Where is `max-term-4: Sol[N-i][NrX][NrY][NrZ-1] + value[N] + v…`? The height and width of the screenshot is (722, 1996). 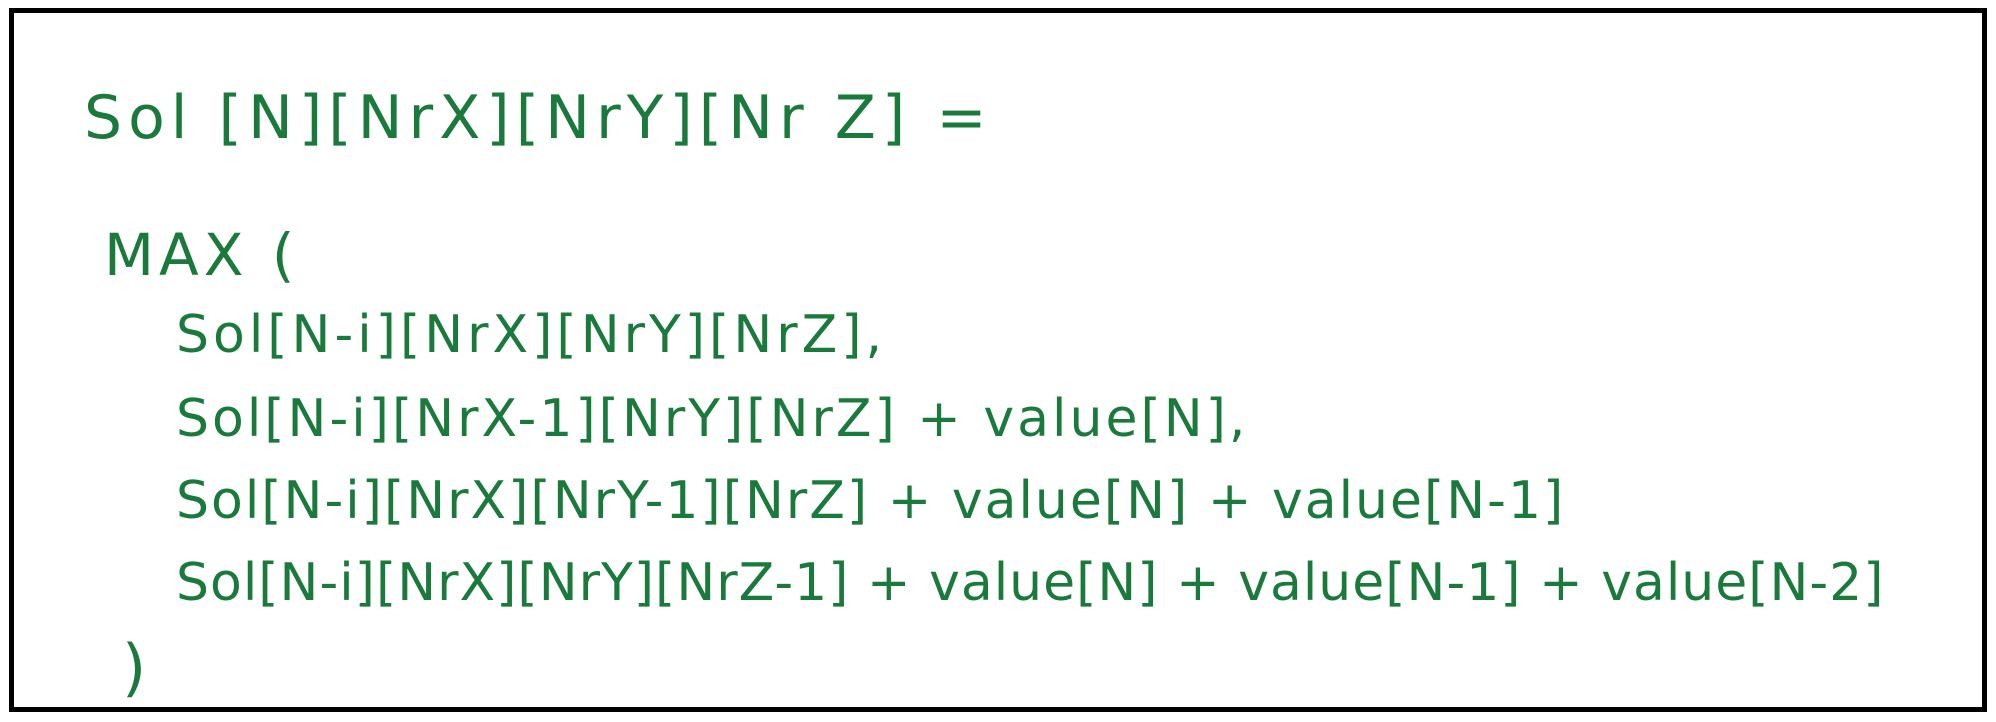
max-term-4: Sol[N-i][NrX][NrY][NrZ-1] + value[N] + v… is located at coordinates (1030, 583).